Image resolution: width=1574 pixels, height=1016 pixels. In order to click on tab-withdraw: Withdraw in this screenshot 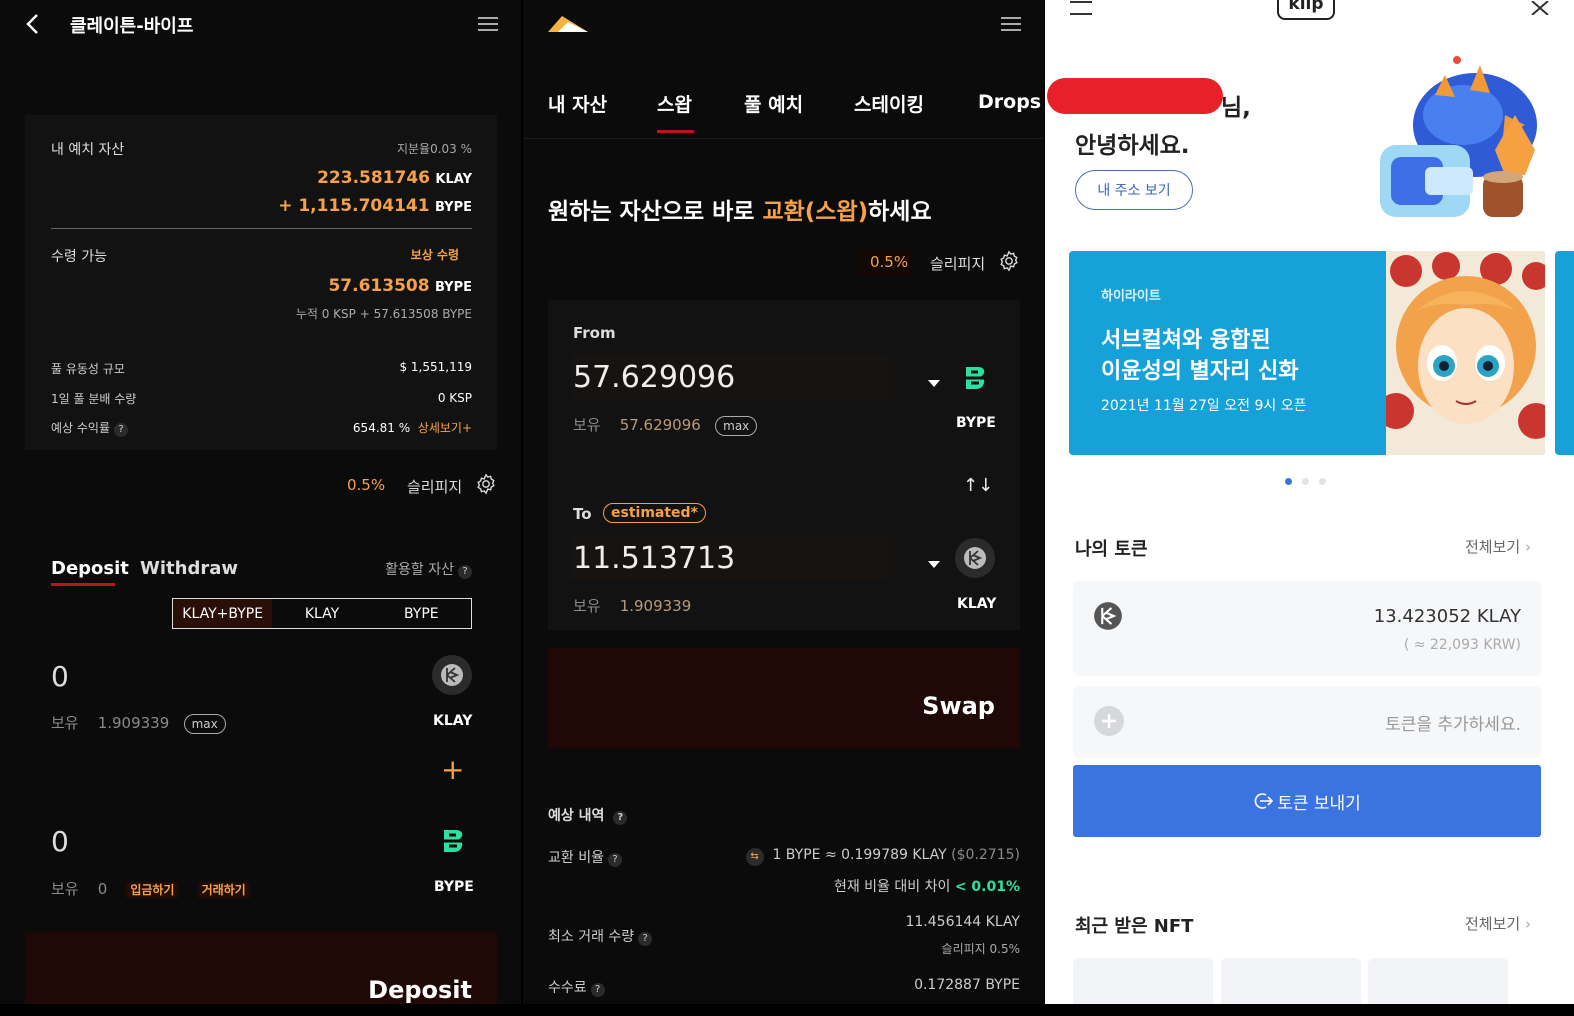, I will do `click(189, 568)`.